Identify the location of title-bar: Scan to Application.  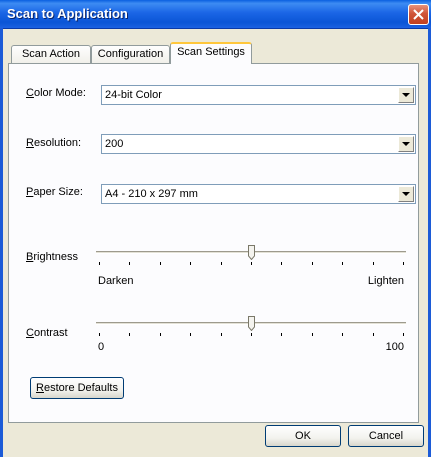
(215, 14).